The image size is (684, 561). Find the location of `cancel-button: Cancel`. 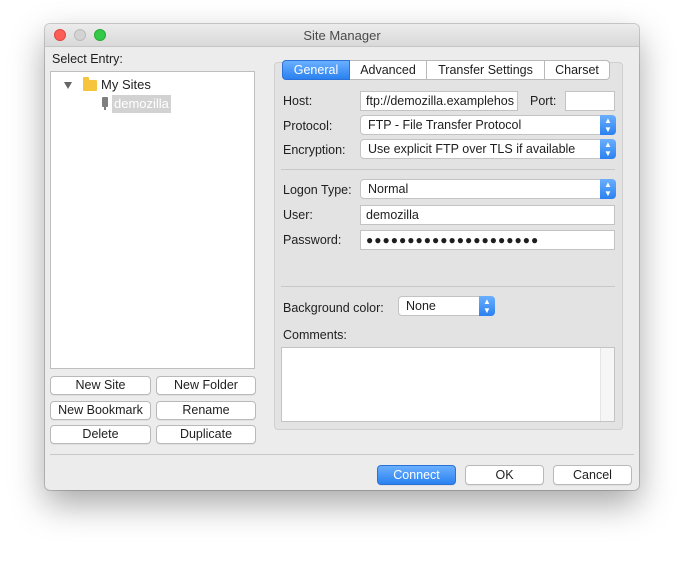

cancel-button: Cancel is located at coordinates (592, 475).